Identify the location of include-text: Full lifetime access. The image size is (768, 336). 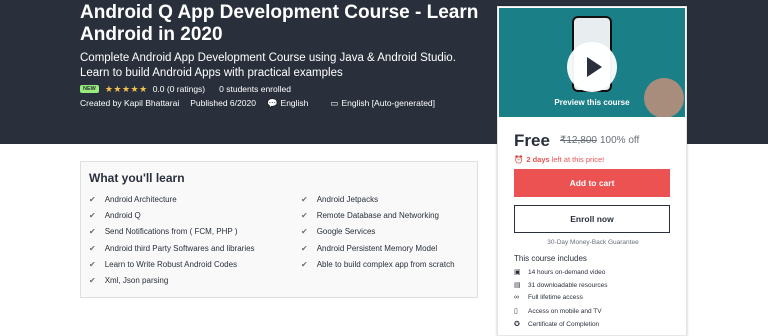
(555, 297).